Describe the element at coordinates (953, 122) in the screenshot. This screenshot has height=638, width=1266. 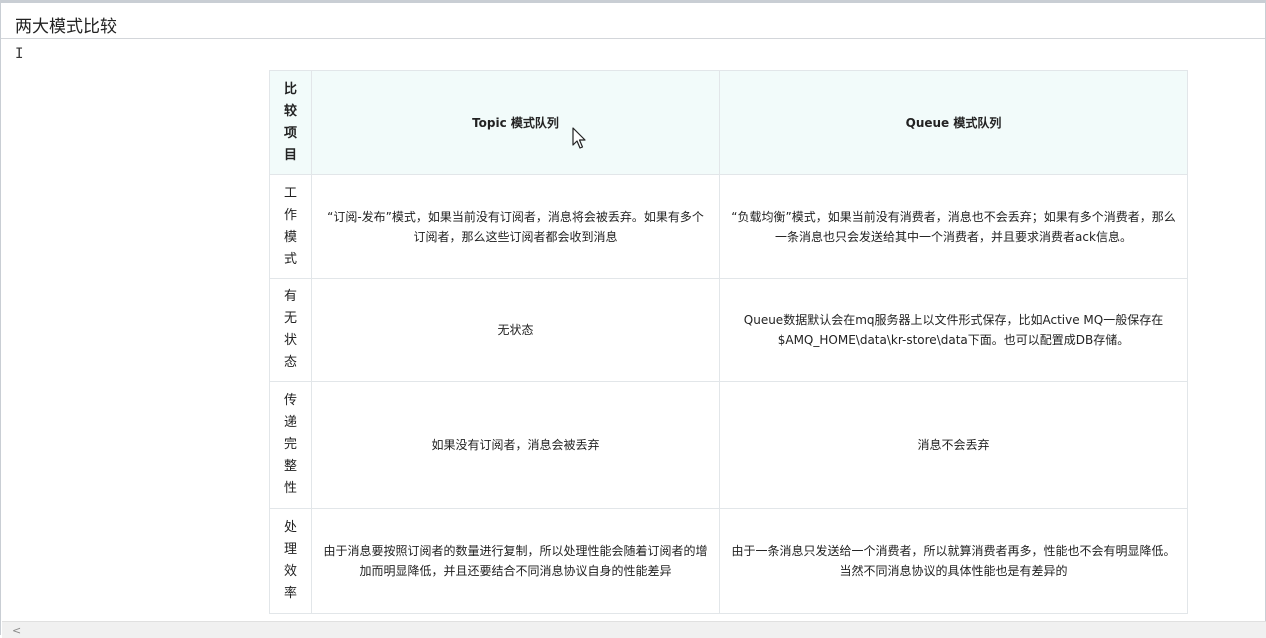
I see `header-queue: Queue 模式队列` at that location.